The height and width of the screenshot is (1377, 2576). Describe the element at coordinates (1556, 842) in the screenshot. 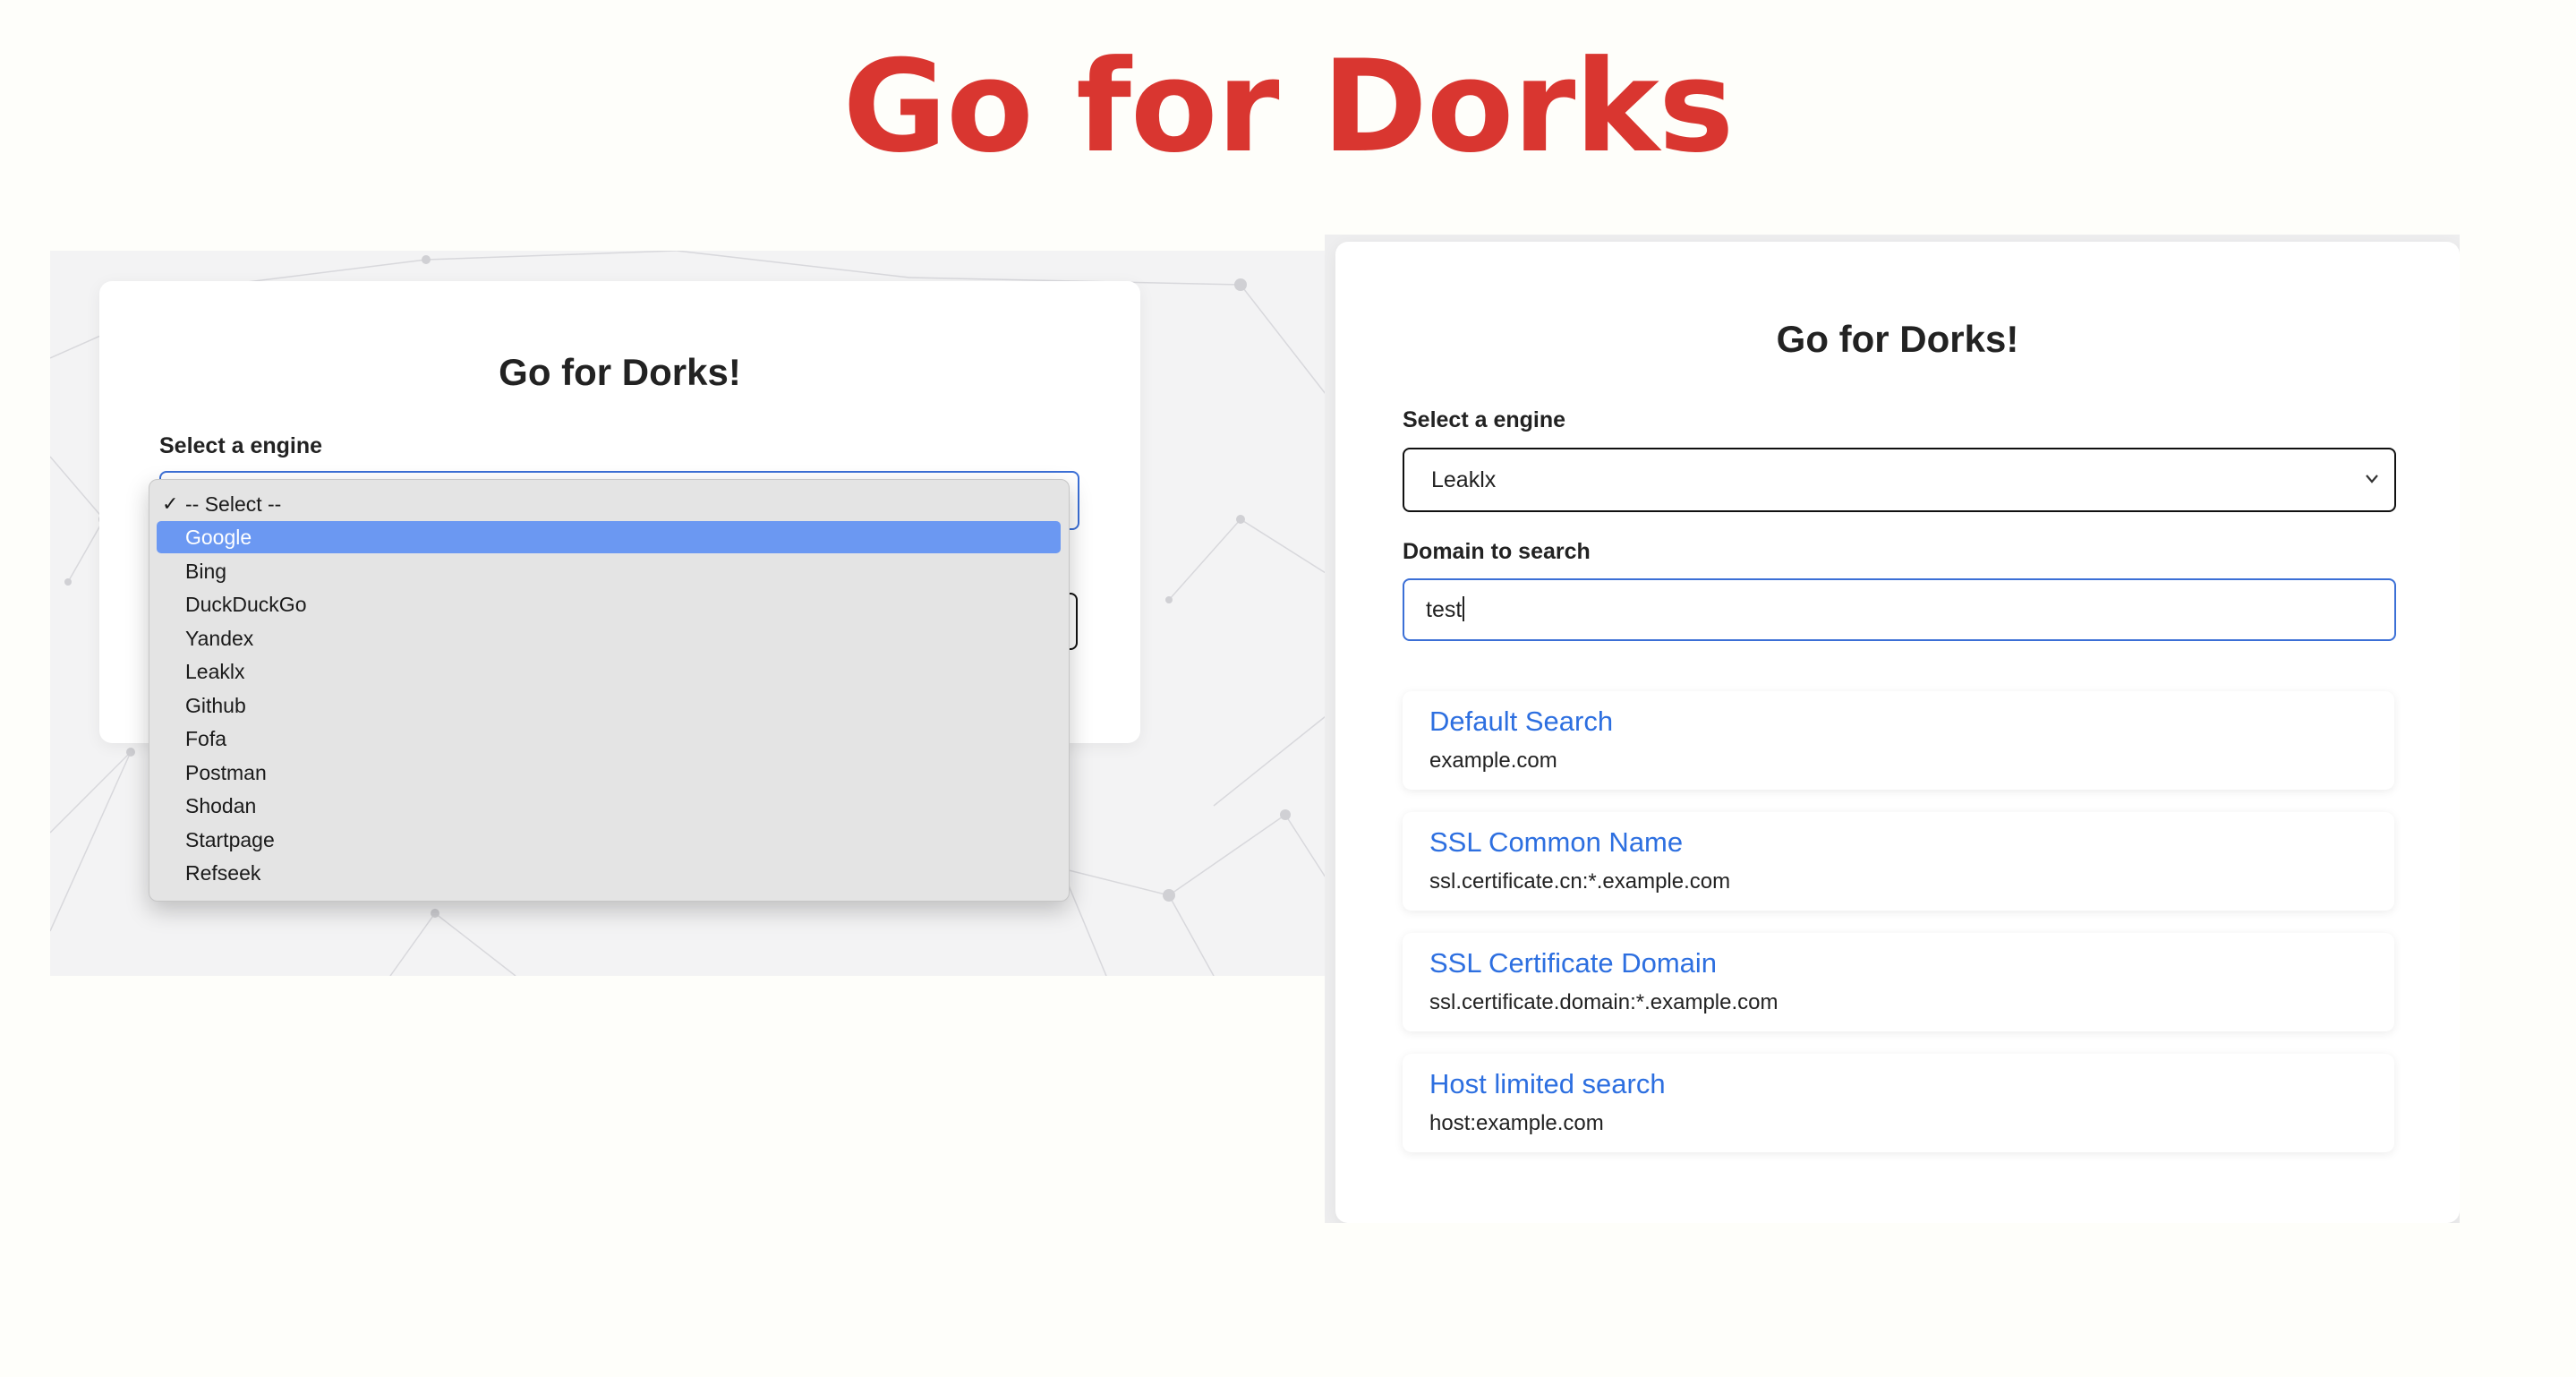

I see `result-link: SSL Common Name` at that location.